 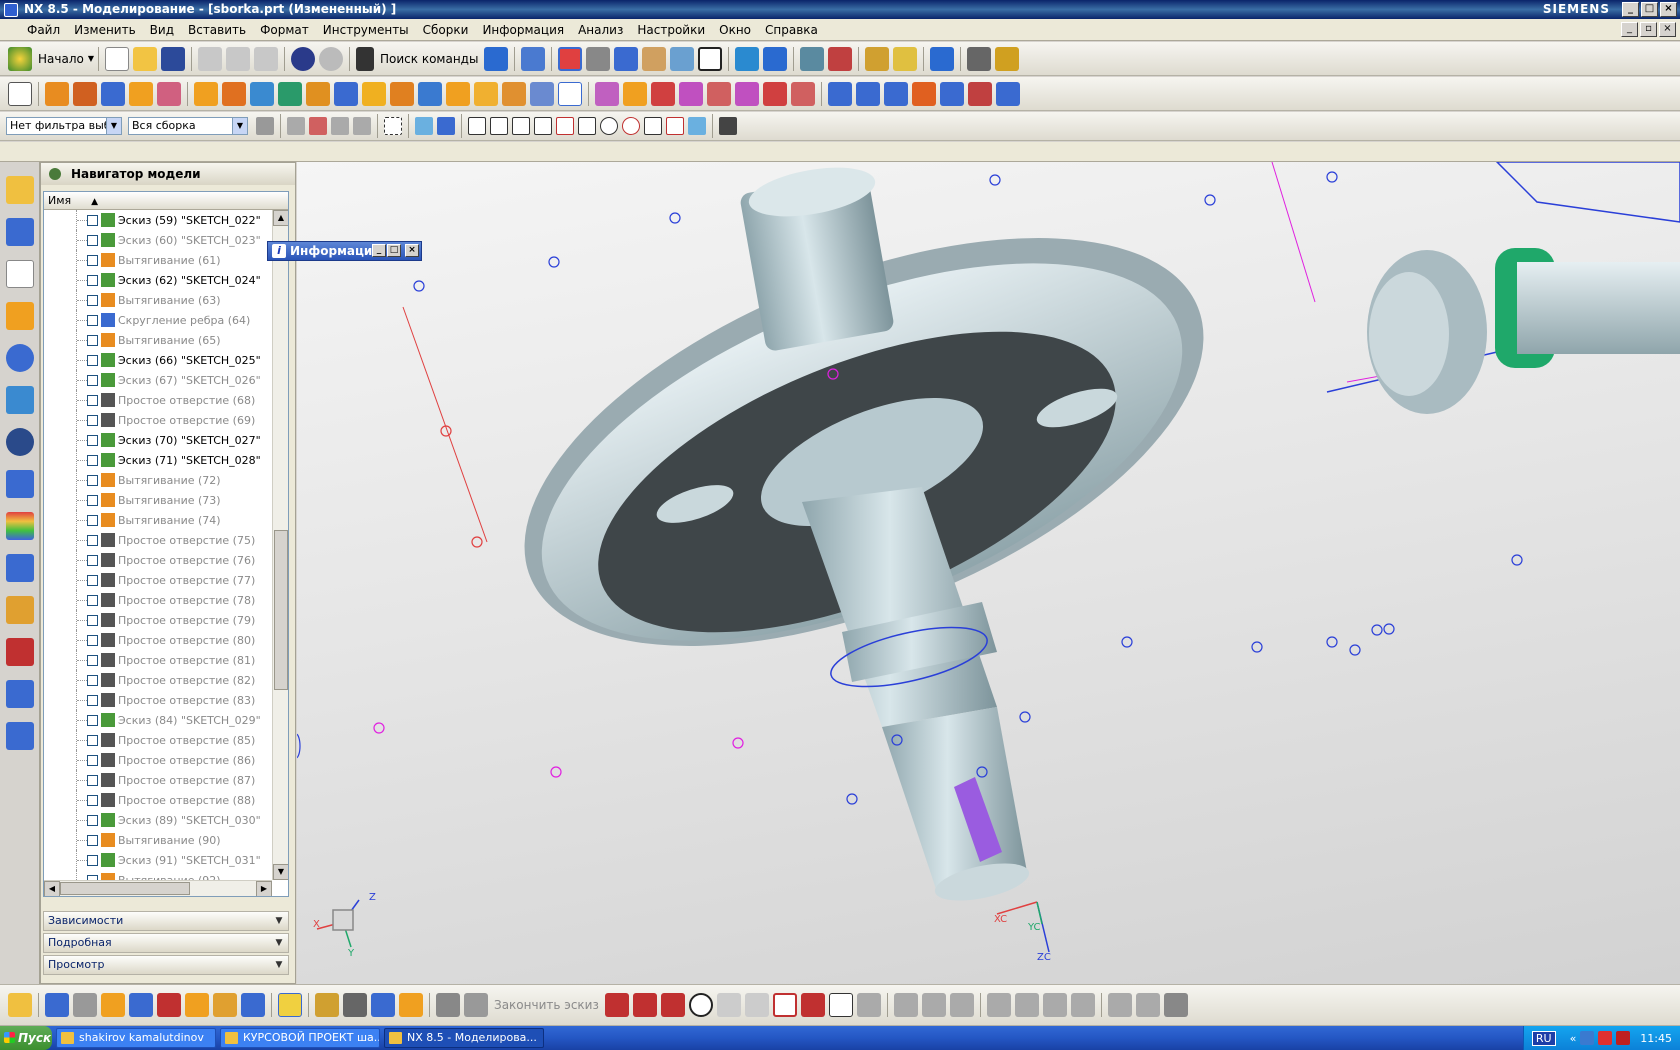 What do you see at coordinates (11, 9) in the screenshot?
I see `nx-app-icon` at bounding box center [11, 9].